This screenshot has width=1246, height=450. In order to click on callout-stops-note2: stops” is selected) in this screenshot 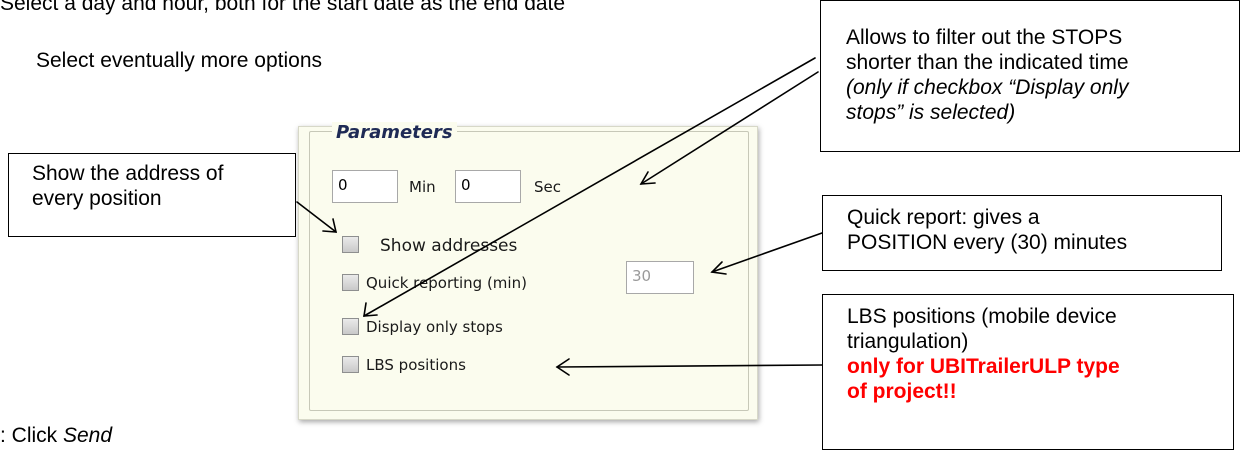, I will do `click(931, 112)`.